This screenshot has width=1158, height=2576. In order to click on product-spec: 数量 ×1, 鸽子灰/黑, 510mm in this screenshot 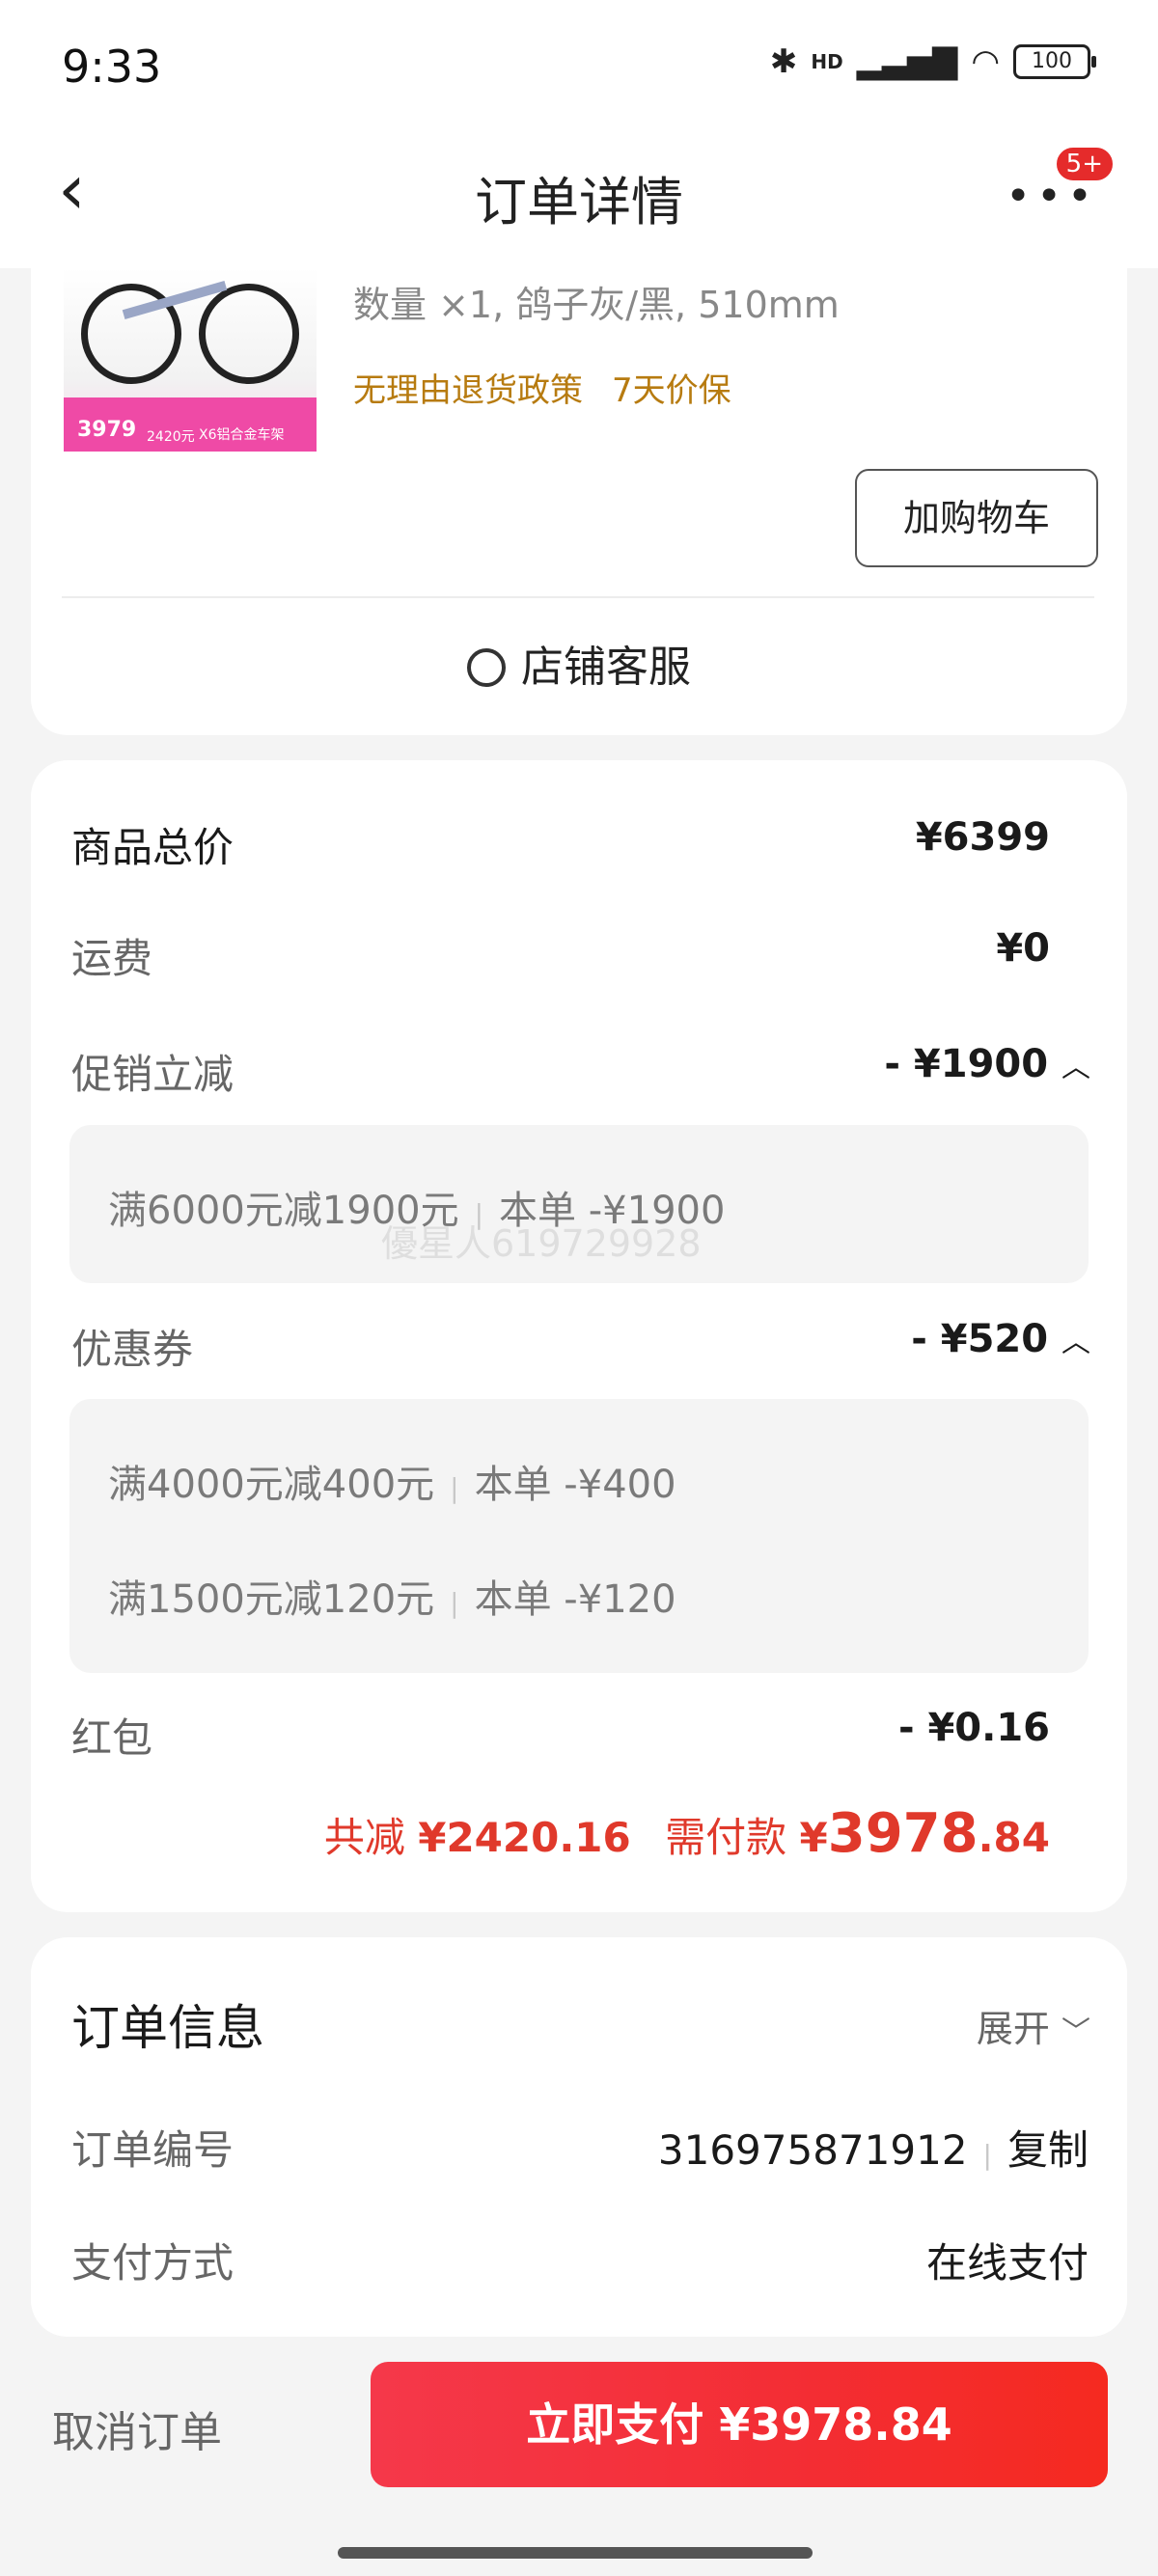, I will do `click(596, 305)`.